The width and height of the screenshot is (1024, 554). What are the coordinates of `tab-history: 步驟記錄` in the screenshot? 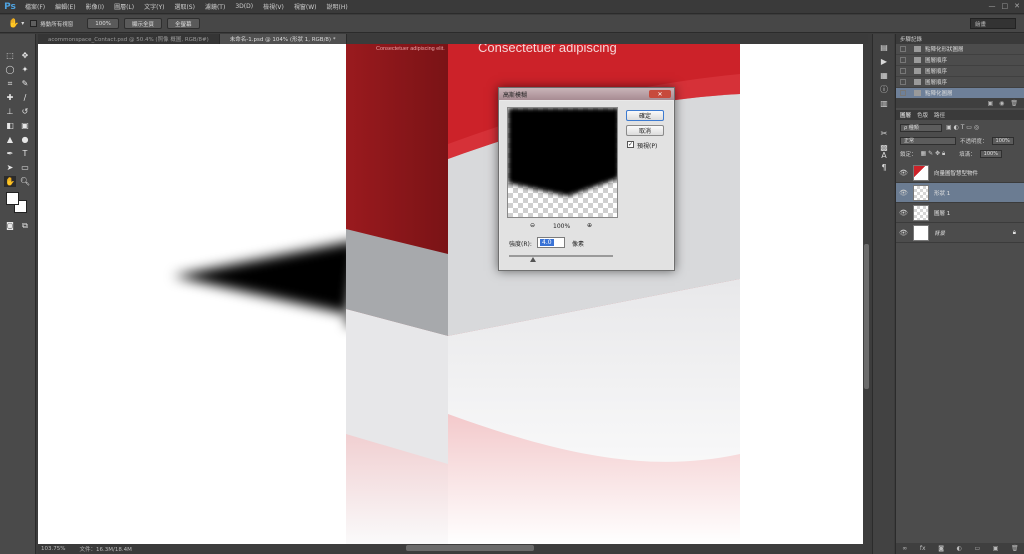 It's located at (911, 39).